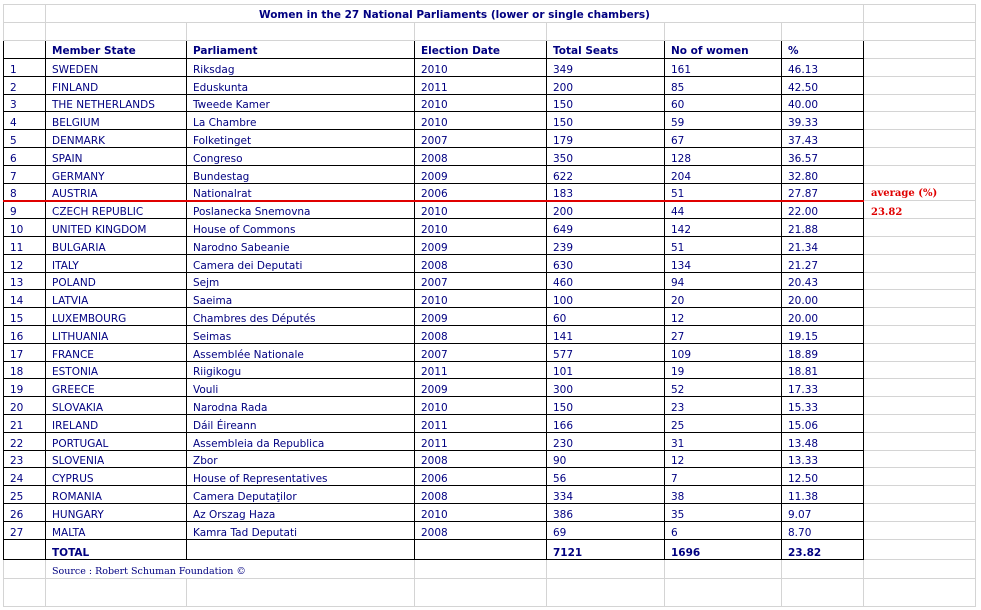 Image resolution: width=981 pixels, height=610 pixels. I want to click on percent-cell: 15.06, so click(822, 423).